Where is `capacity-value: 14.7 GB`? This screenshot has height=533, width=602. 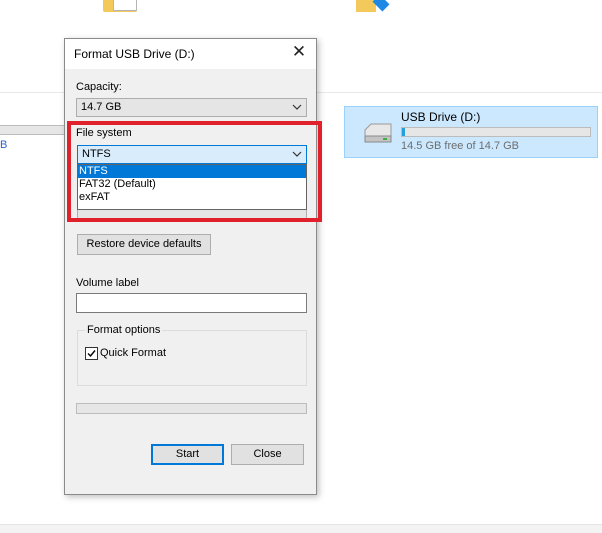
capacity-value: 14.7 GB is located at coordinates (101, 107).